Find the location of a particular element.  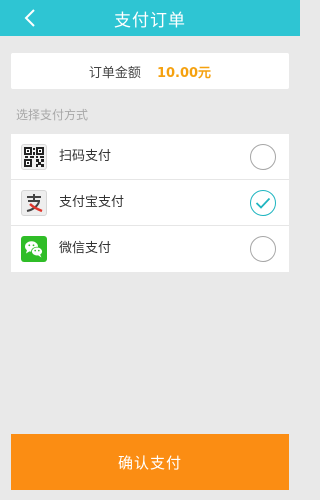

qr-code-icon is located at coordinates (34, 157).